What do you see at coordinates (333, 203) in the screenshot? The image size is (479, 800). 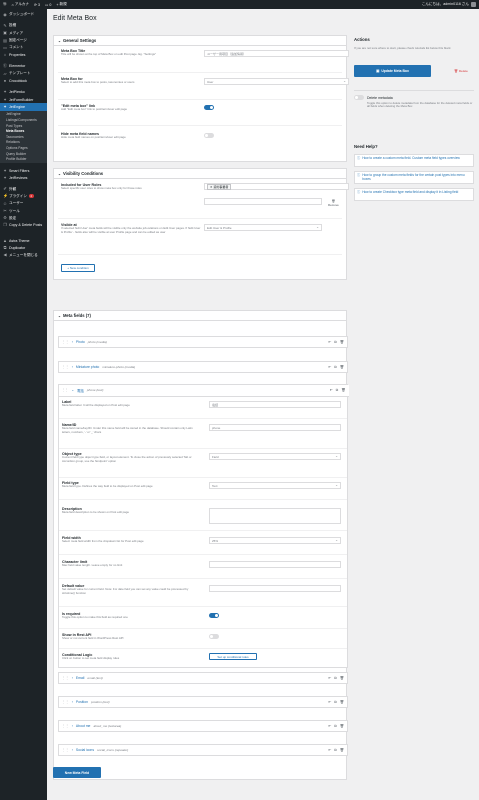 I see `remove-condition-button: 🗑 Remove` at bounding box center [333, 203].